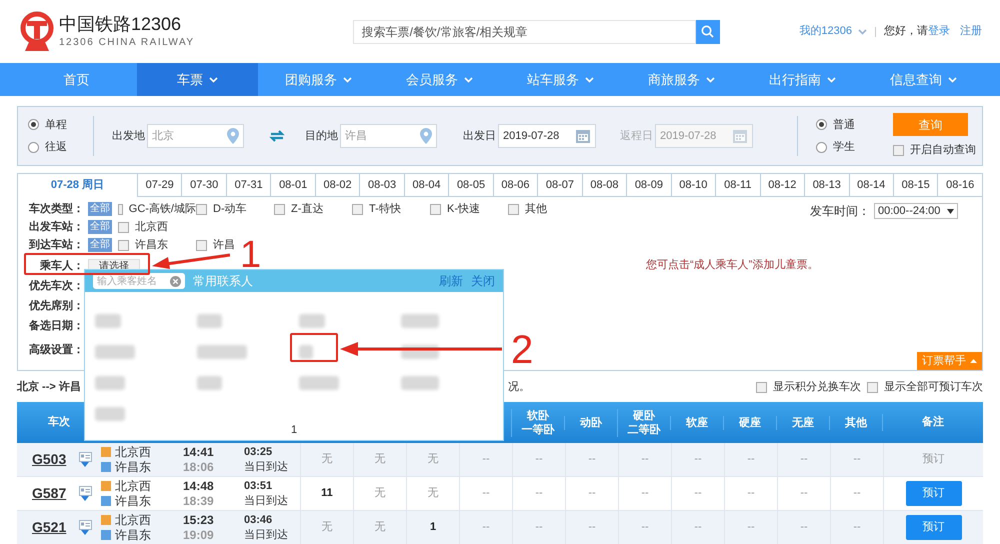 The width and height of the screenshot is (1000, 544). What do you see at coordinates (515, 185) in the screenshot?
I see `date-tab: 08-06` at bounding box center [515, 185].